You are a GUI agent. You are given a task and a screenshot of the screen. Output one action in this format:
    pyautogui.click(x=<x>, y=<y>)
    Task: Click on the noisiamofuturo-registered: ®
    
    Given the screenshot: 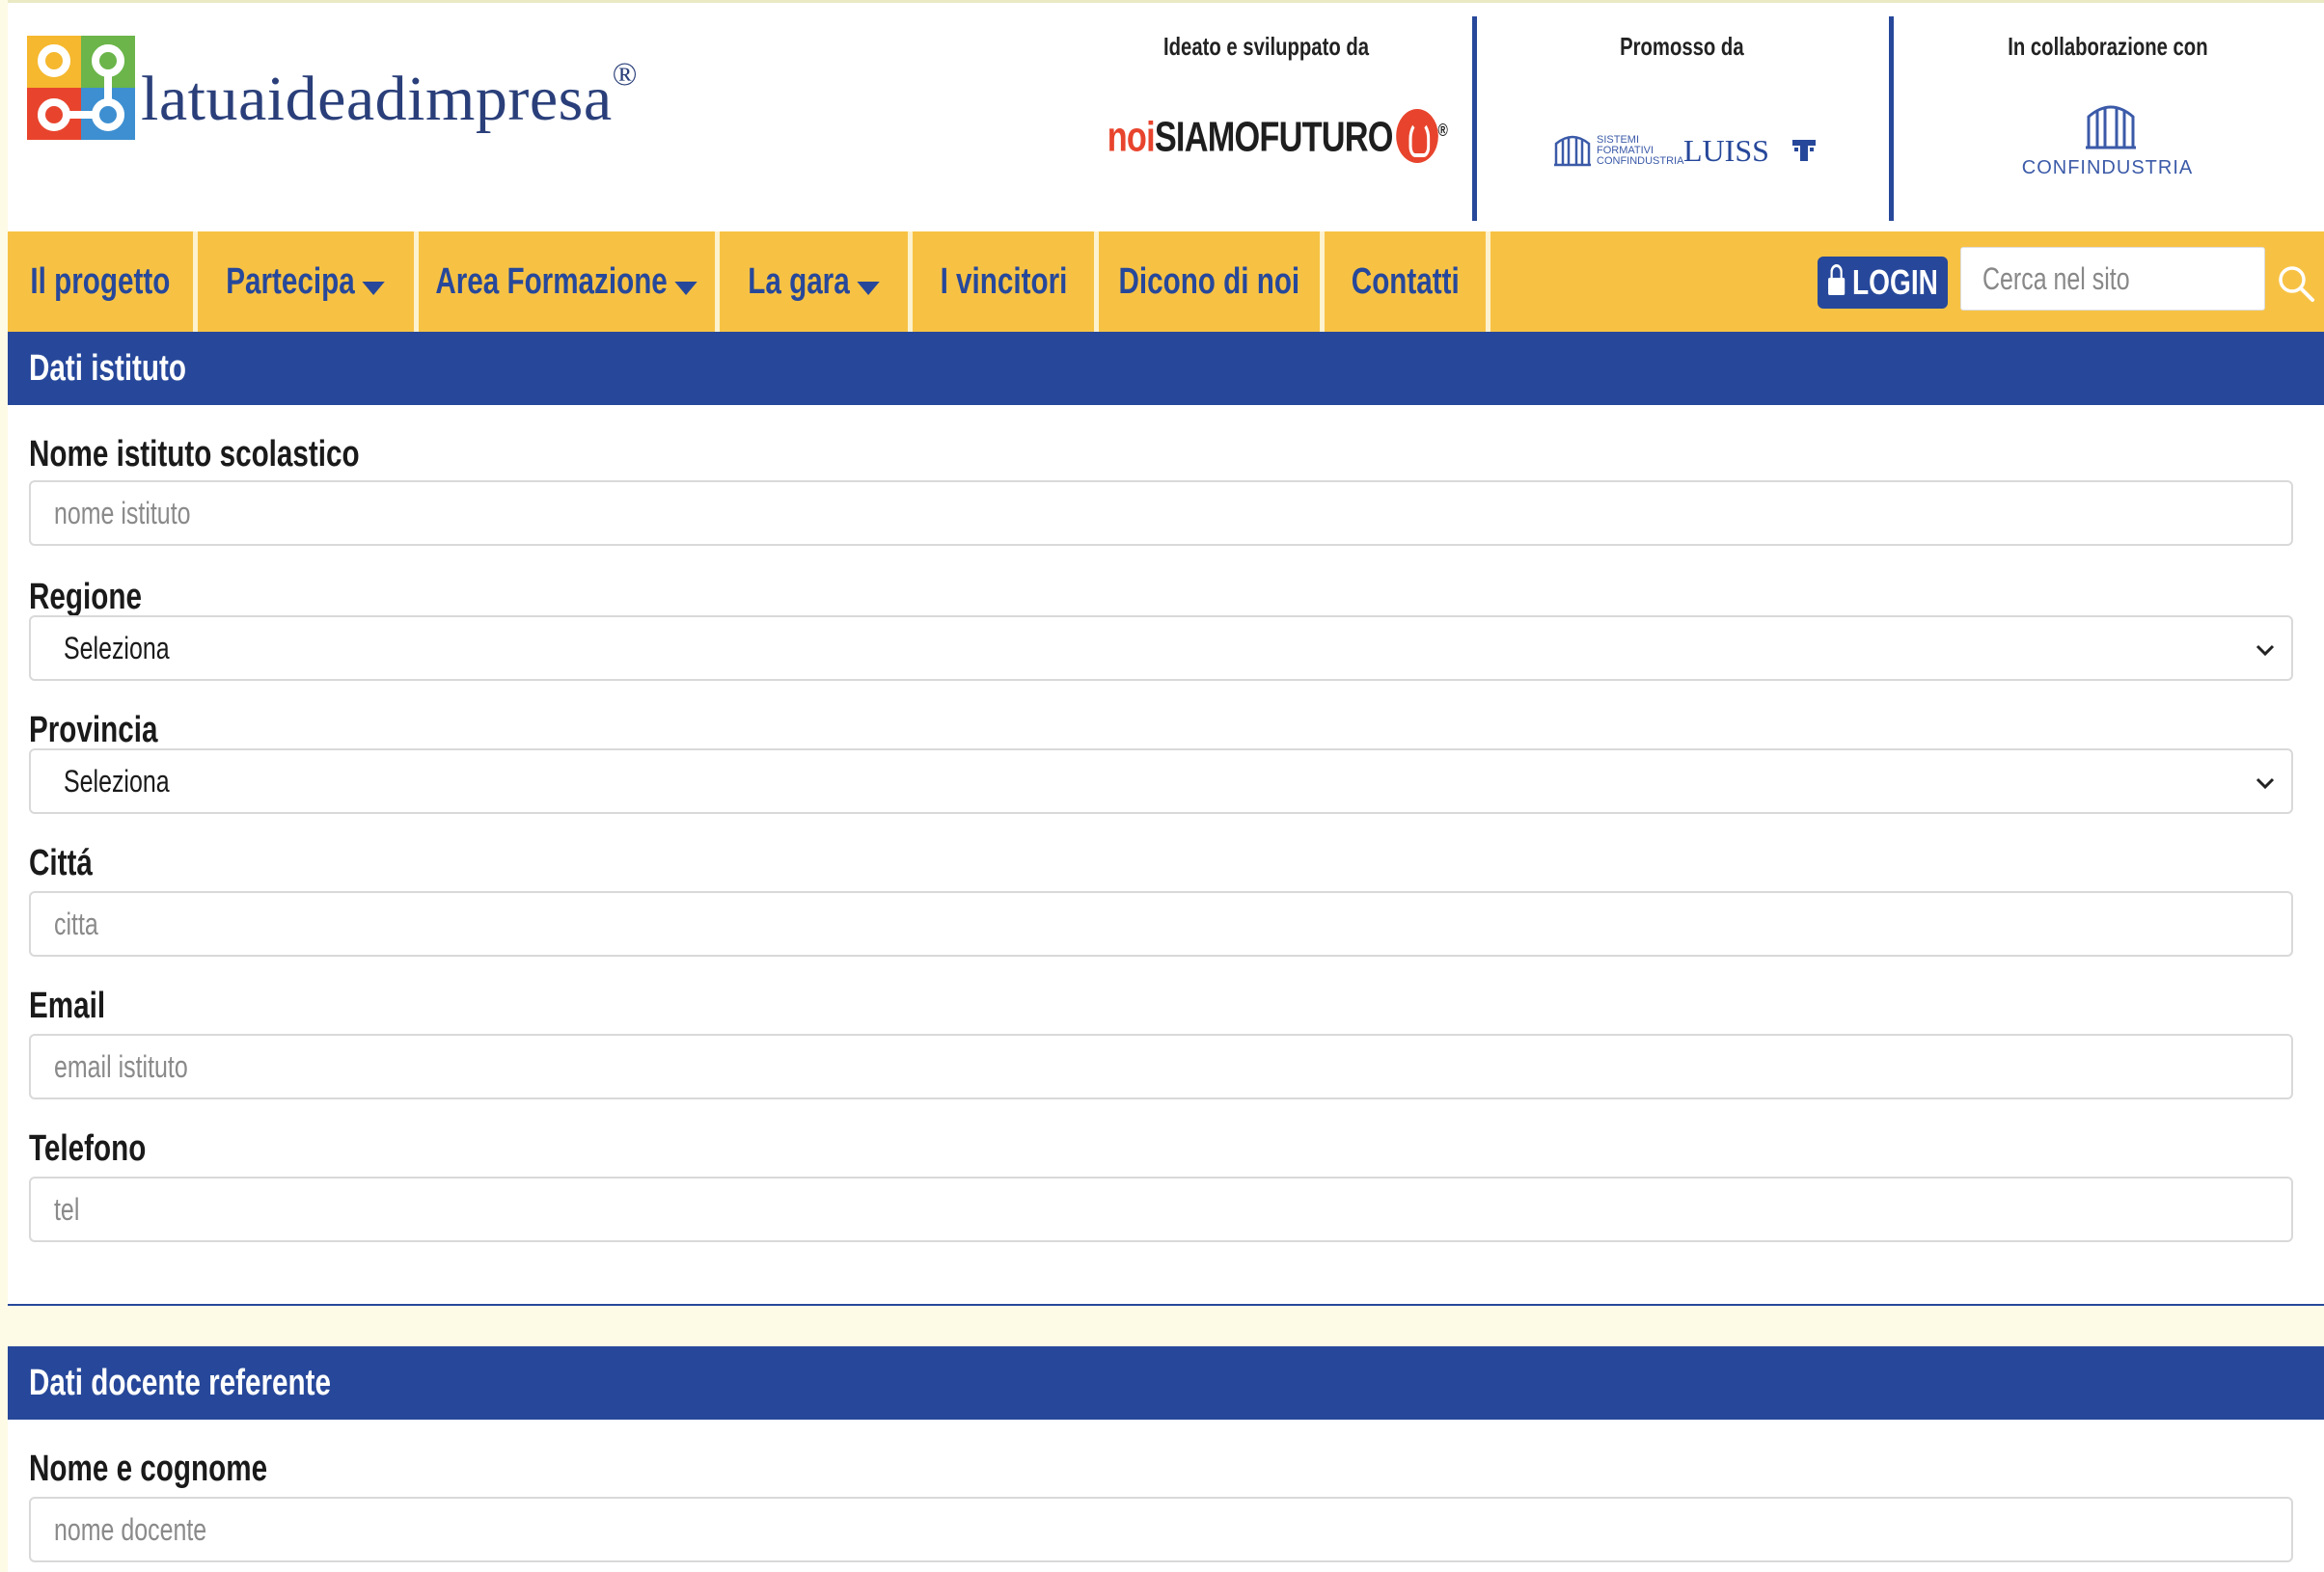 What is the action you would take?
    pyautogui.click(x=1442, y=130)
    